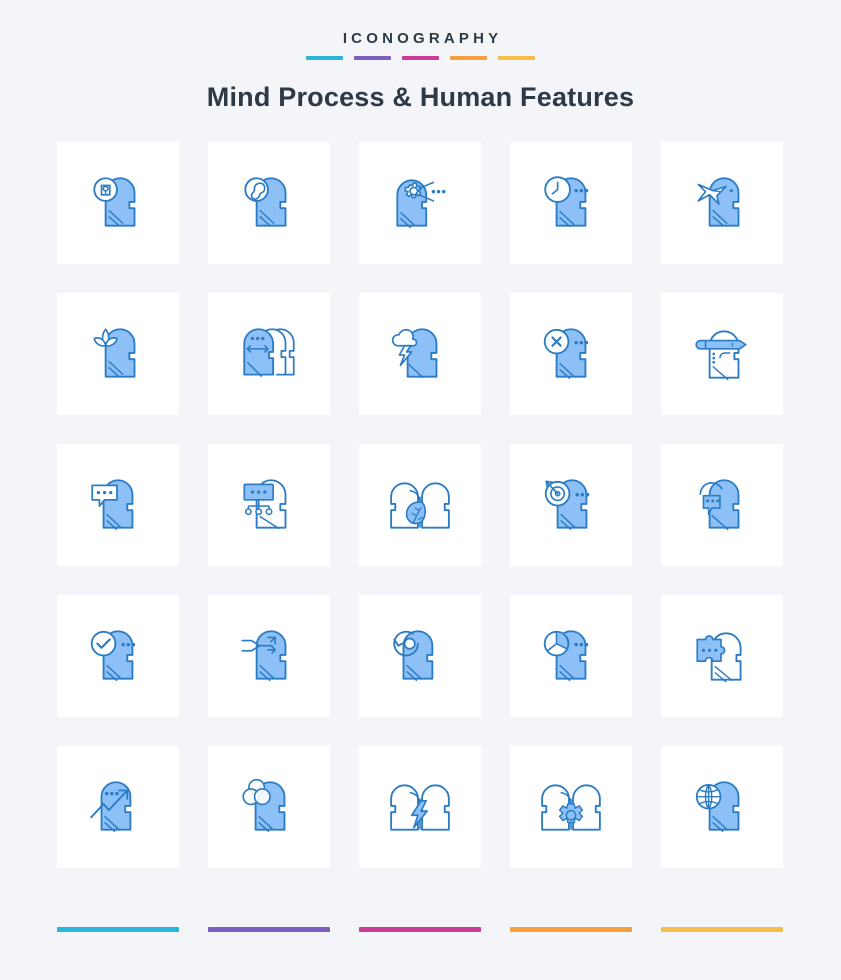  What do you see at coordinates (114, 353) in the screenshot?
I see `head-lotus-icon` at bounding box center [114, 353].